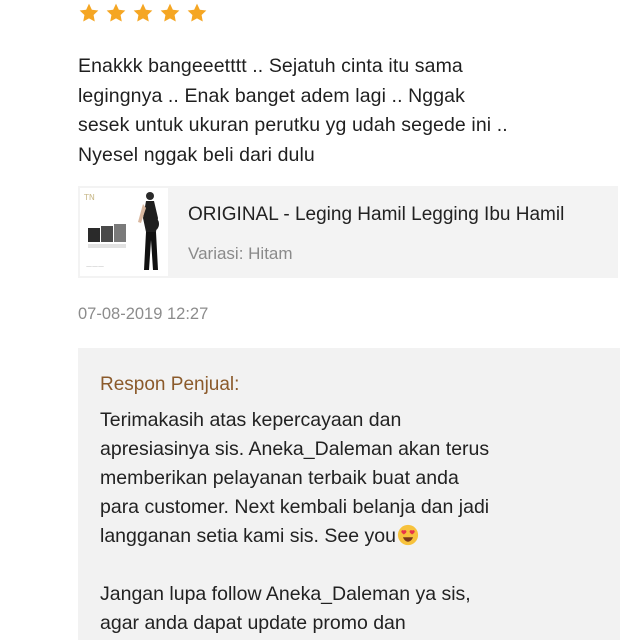  What do you see at coordinates (89, 197) in the screenshot?
I see `svg-text: TN` at bounding box center [89, 197].